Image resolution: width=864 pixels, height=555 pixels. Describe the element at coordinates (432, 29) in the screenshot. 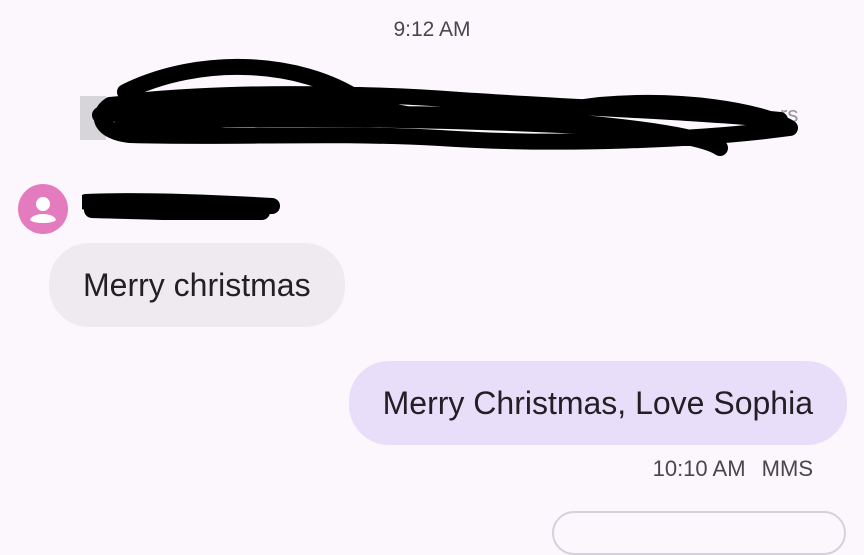

I see `conversation-timestamp: 9:12 AM` at that location.